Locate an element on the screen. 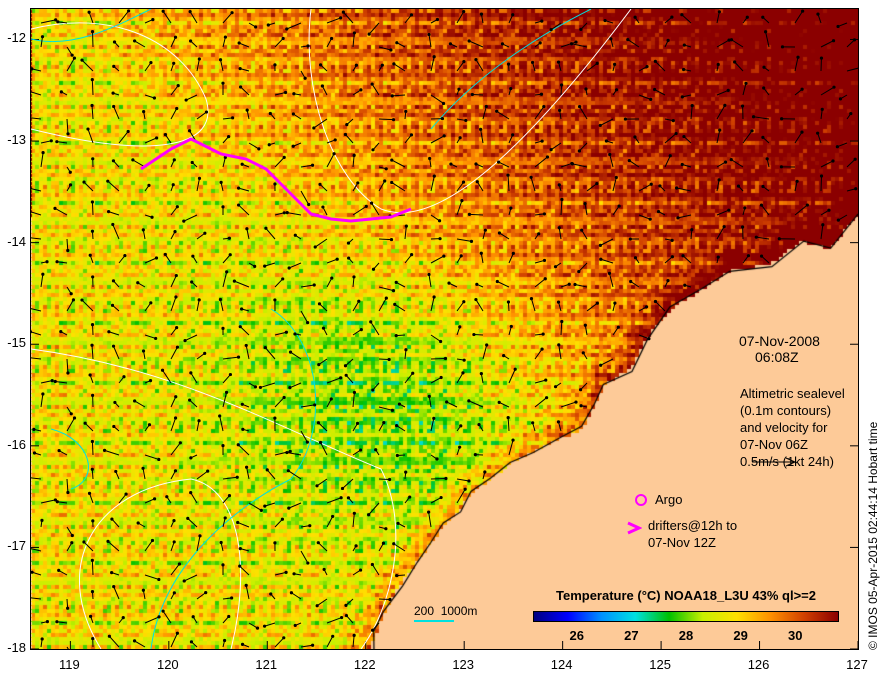  depth-scale-label: 200 1000m is located at coordinates (446, 611).